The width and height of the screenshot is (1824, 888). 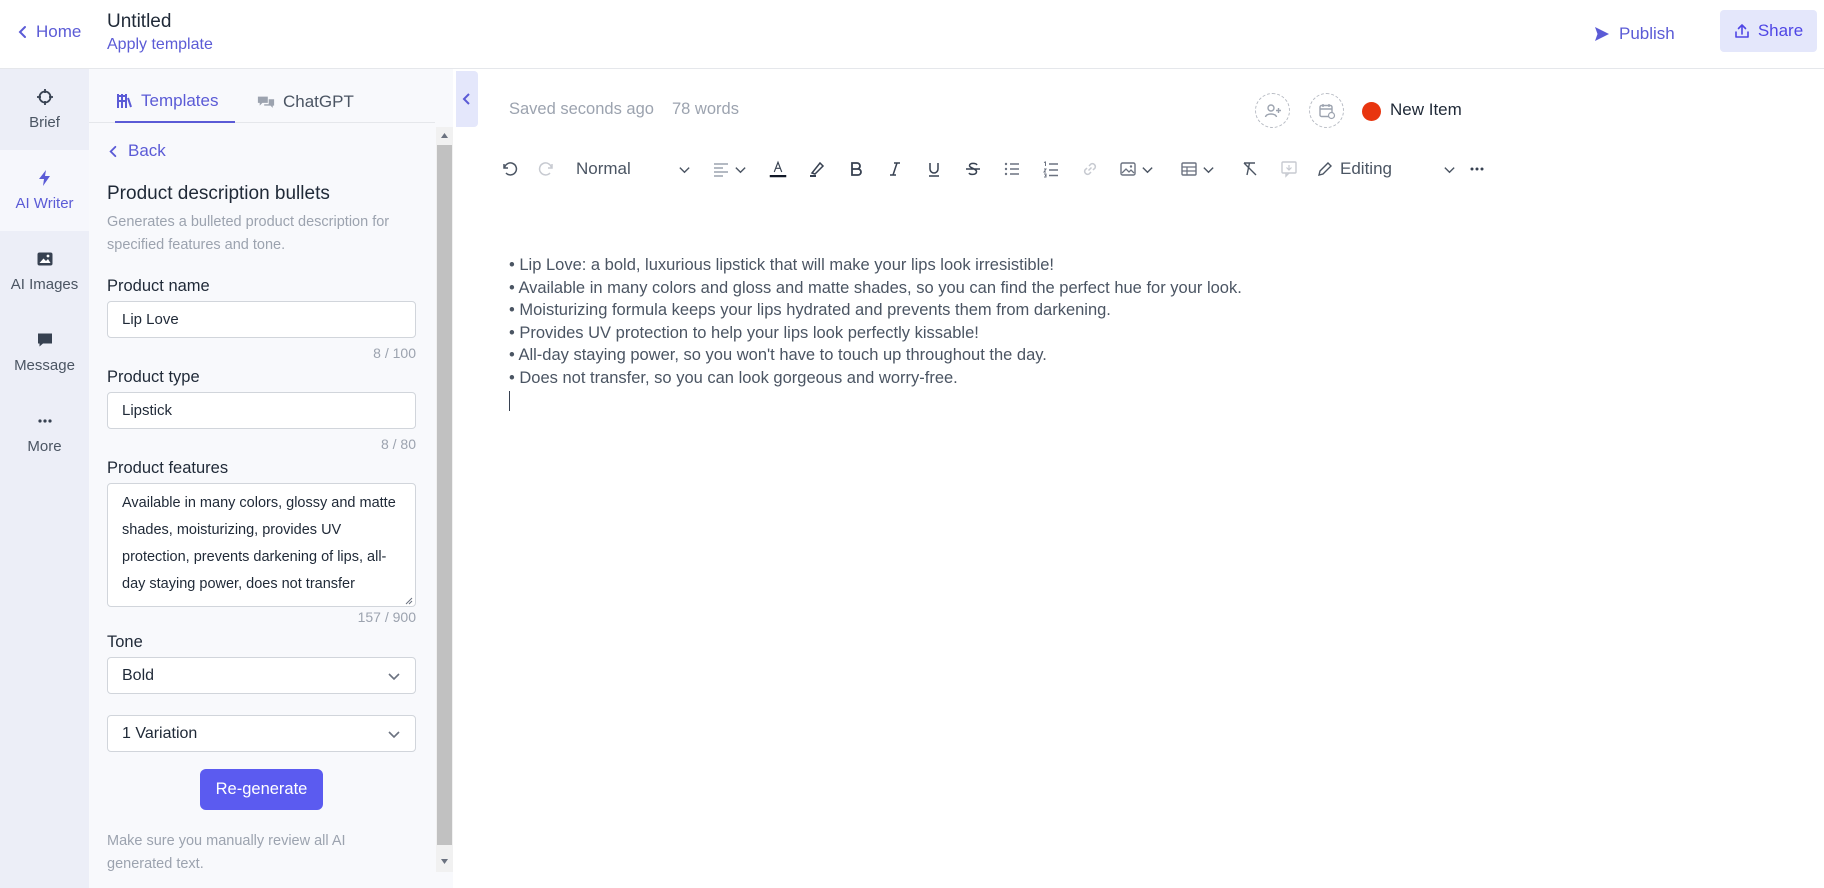 What do you see at coordinates (1136, 169) in the screenshot?
I see `insert-image-button` at bounding box center [1136, 169].